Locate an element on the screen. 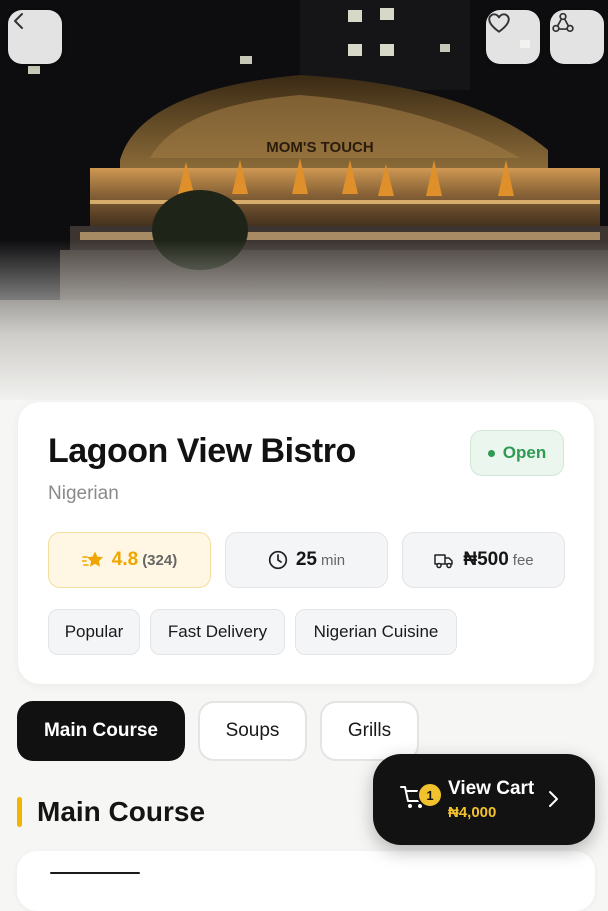 The height and width of the screenshot is (911, 608). delivery-time-unit: min is located at coordinates (333, 560).